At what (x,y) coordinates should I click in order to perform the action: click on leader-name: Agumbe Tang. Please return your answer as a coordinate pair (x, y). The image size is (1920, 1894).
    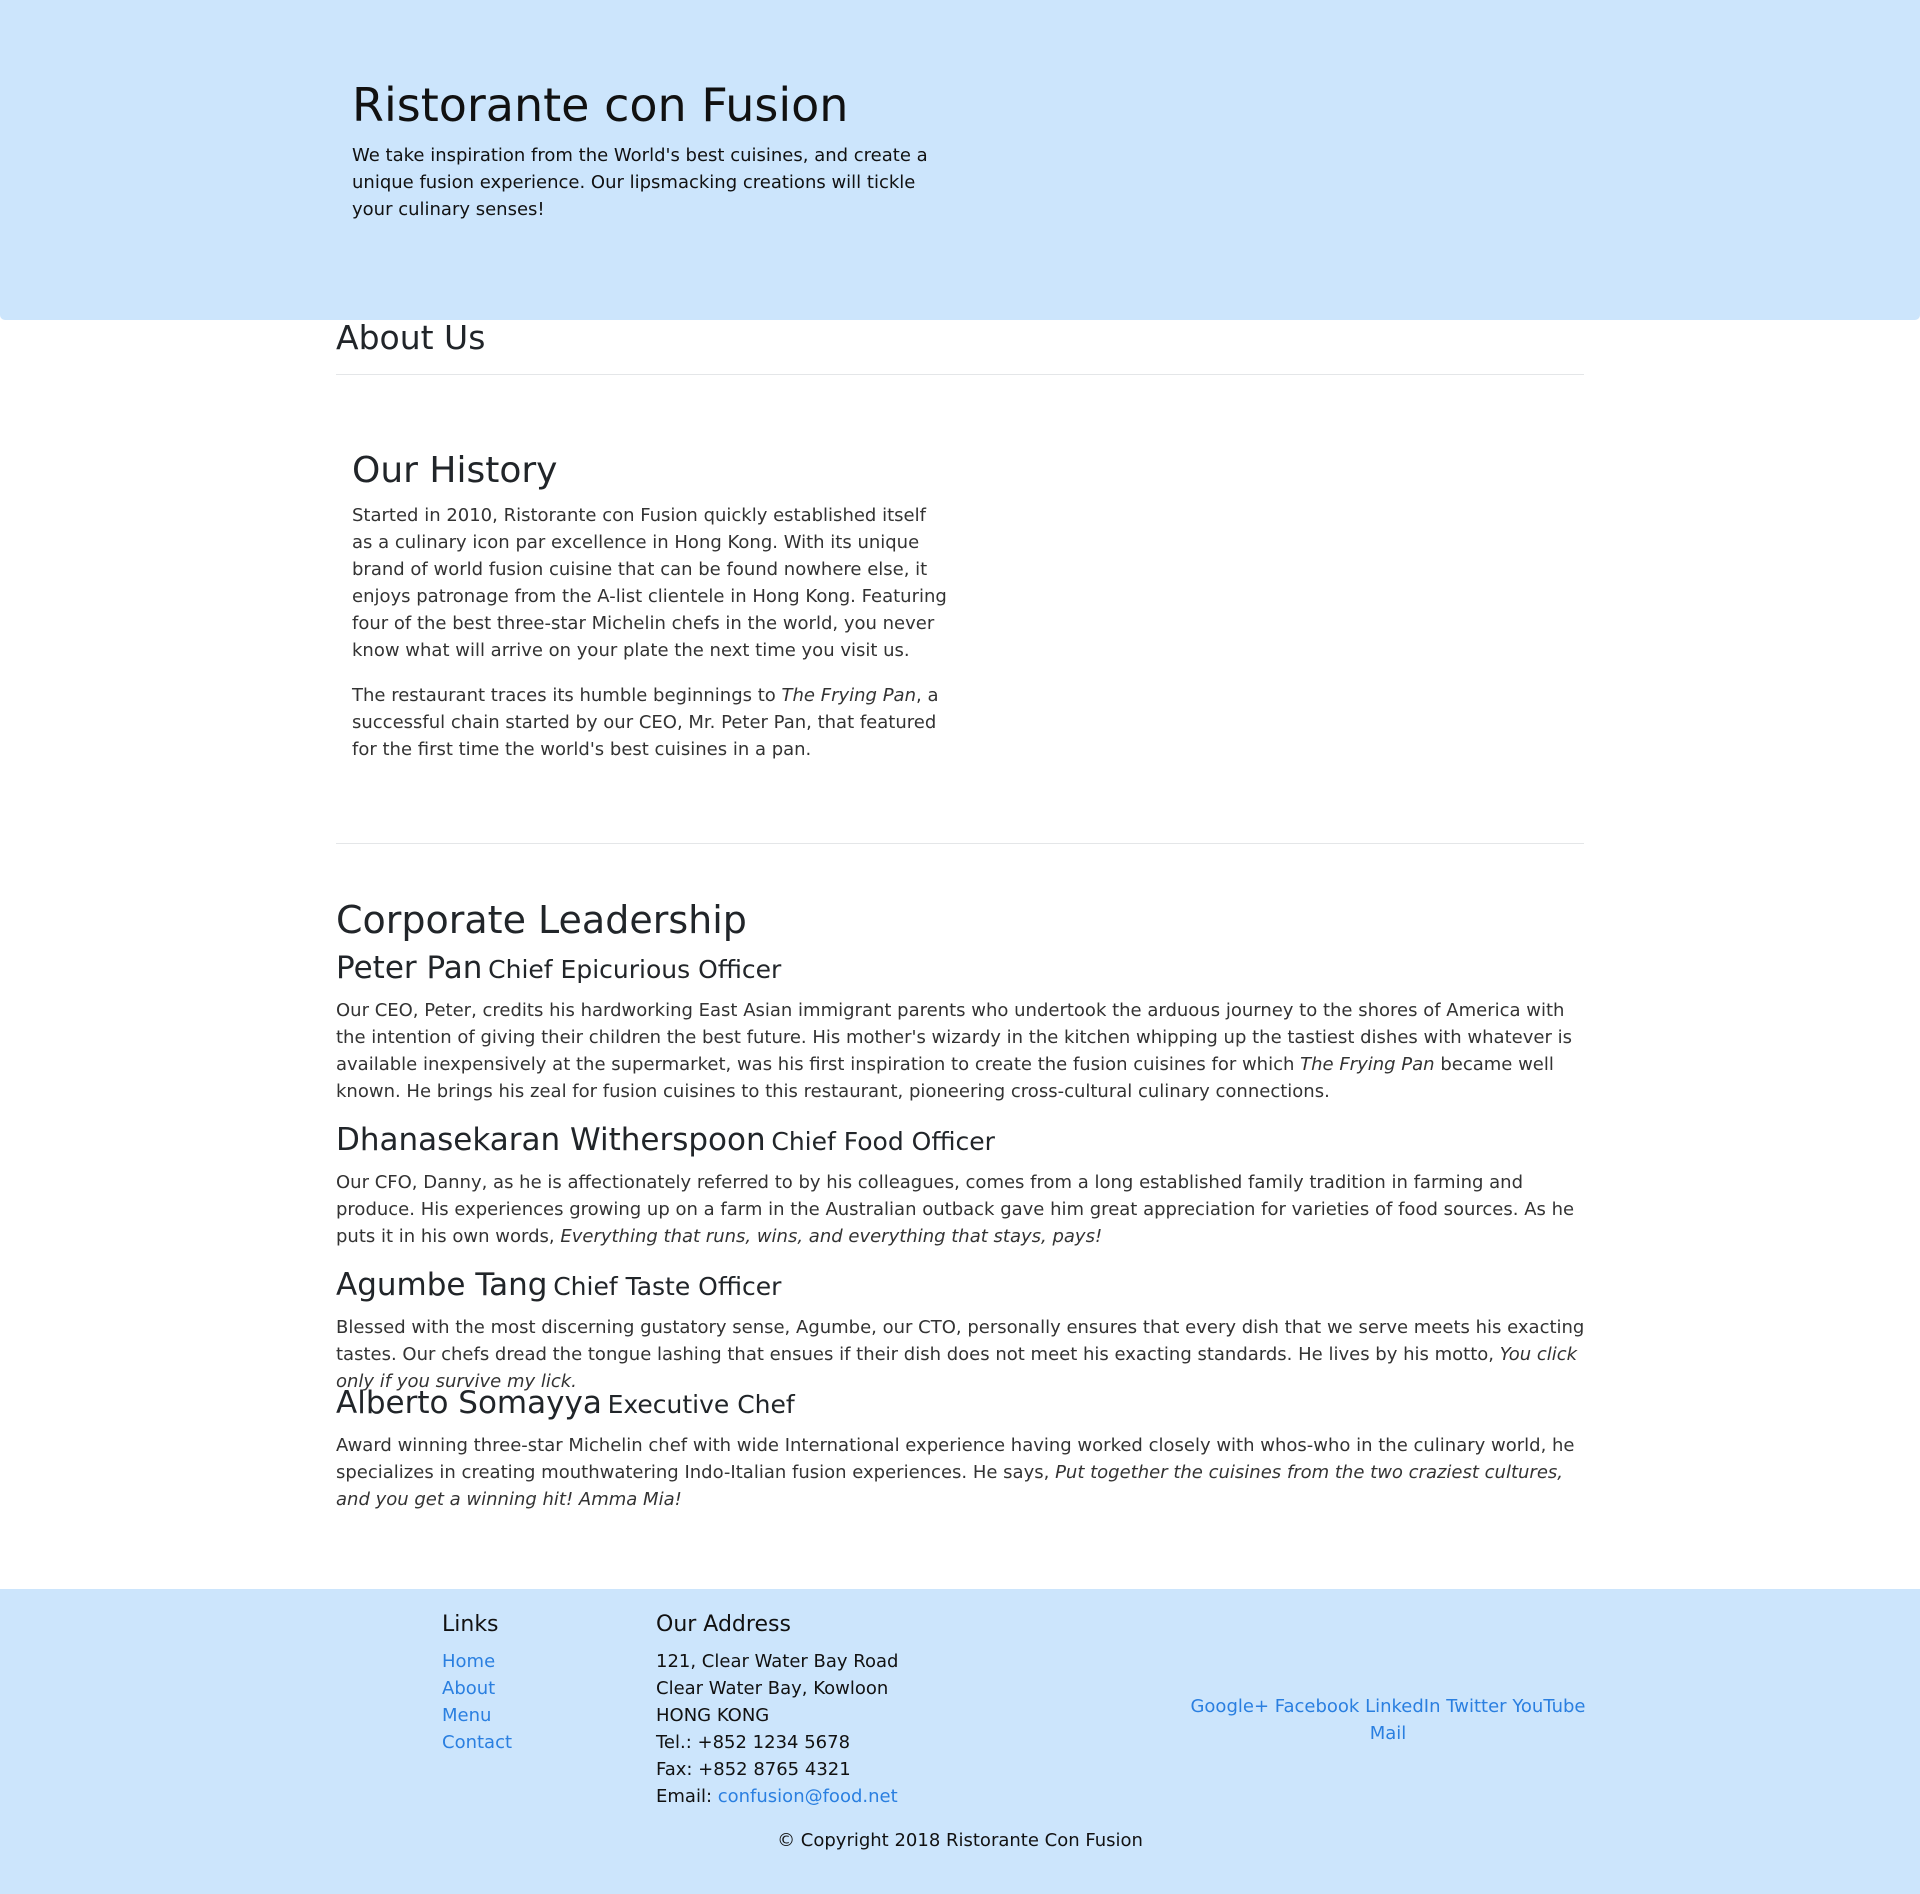
    Looking at the image, I should click on (442, 1285).